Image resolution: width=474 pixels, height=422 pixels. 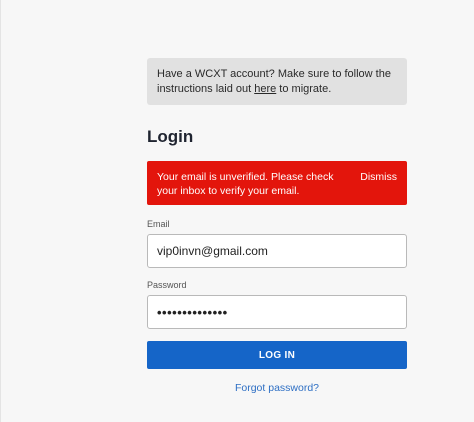 I want to click on forgot-password-link: Forgot password?, so click(x=277, y=388).